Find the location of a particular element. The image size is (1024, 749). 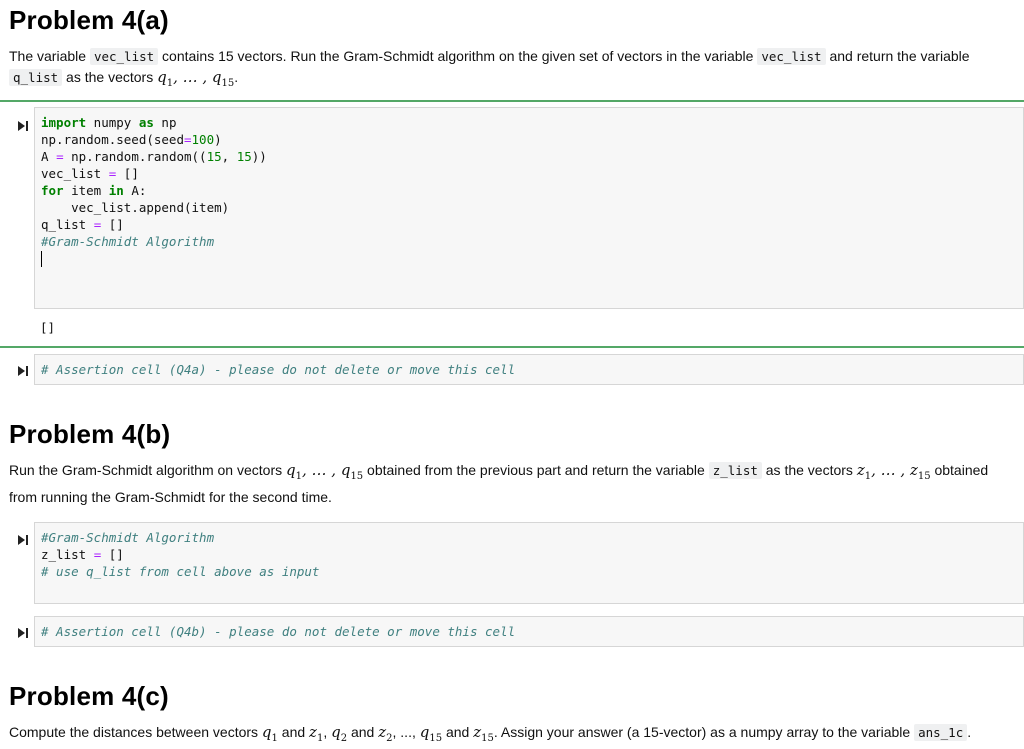

problem-4a-heading: Problem 4(a) is located at coordinates (89, 20).